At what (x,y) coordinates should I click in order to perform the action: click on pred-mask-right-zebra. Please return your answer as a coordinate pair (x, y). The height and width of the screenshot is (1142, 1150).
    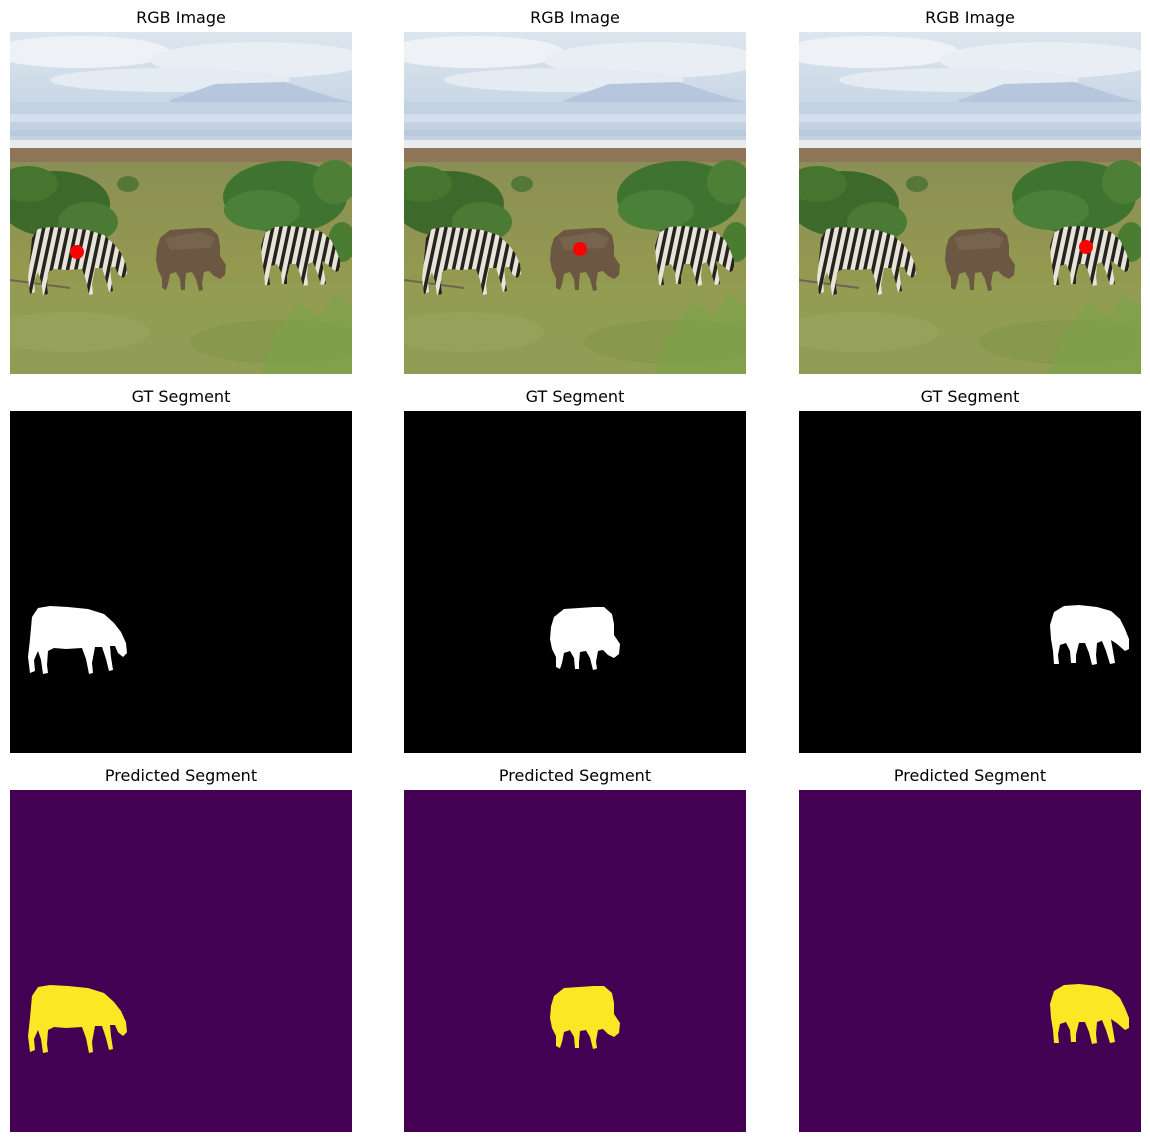
    Looking at the image, I should click on (970, 961).